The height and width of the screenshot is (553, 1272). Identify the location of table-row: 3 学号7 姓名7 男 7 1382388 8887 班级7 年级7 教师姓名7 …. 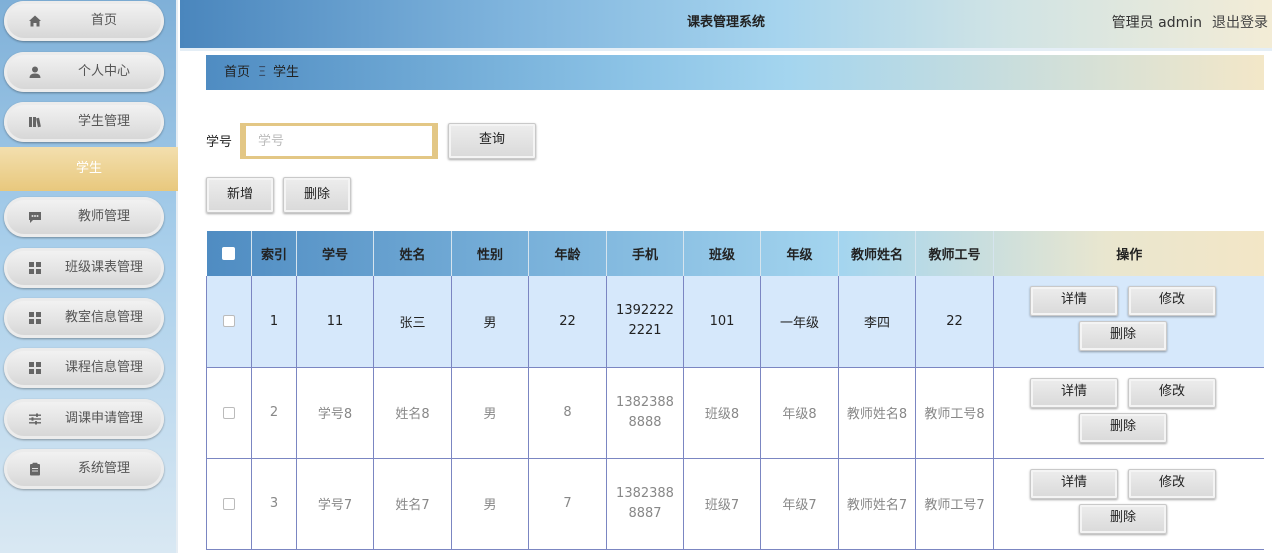
(735, 504).